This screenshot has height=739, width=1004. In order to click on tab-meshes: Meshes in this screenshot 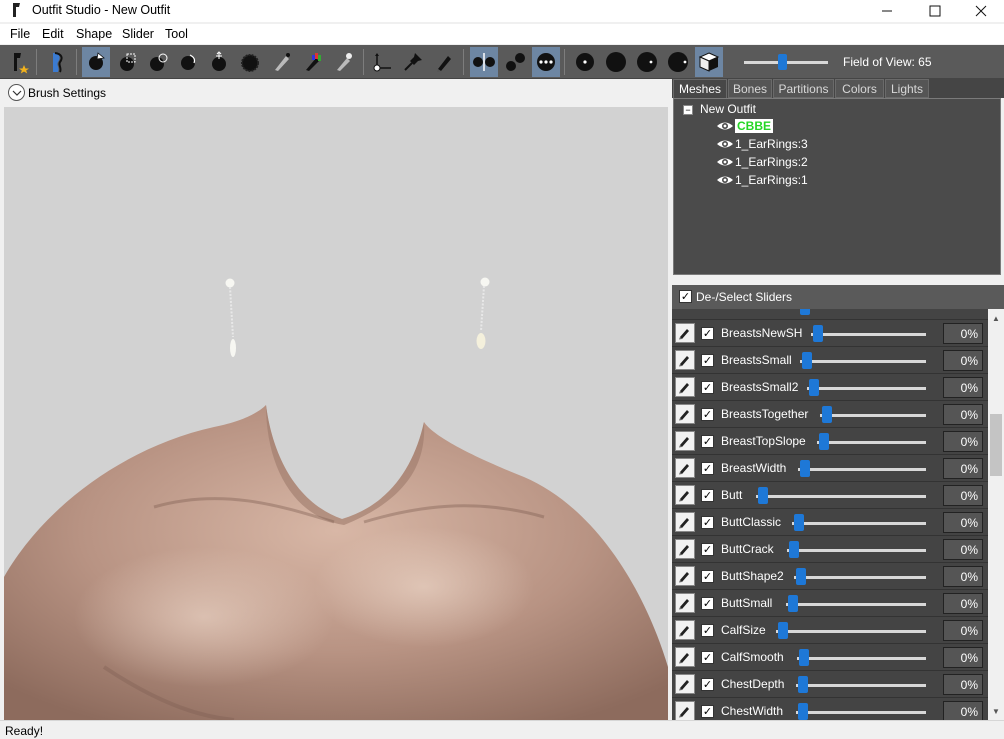, I will do `click(700, 88)`.